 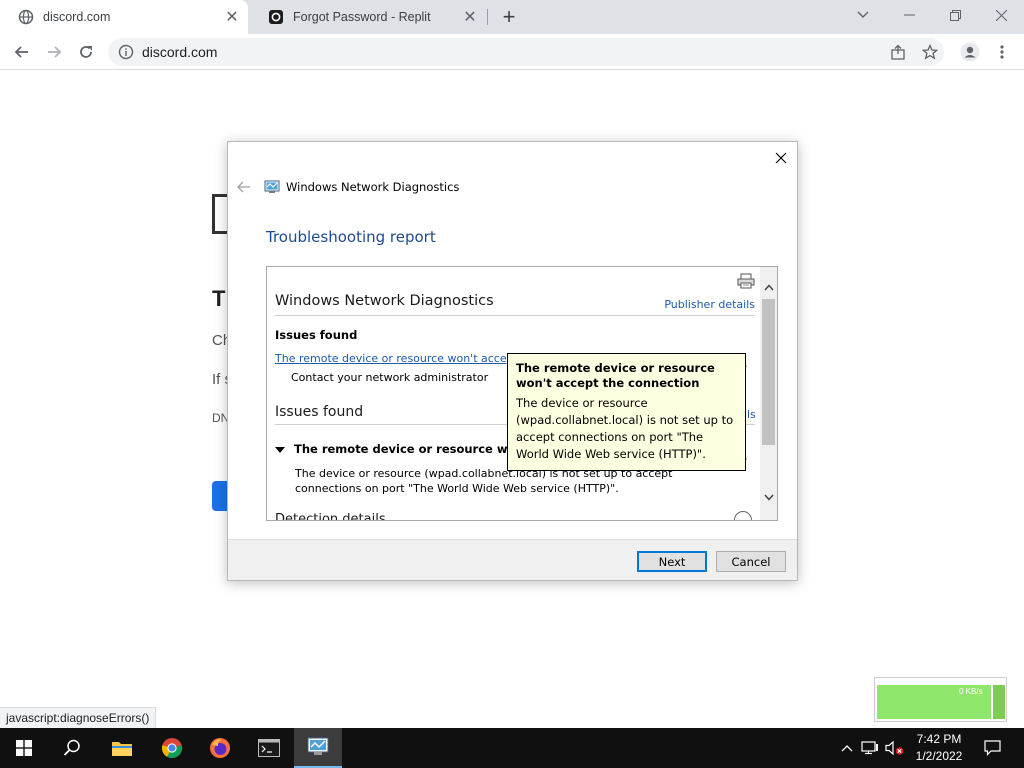 What do you see at coordinates (768, 497) in the screenshot?
I see `scroll-down-icon` at bounding box center [768, 497].